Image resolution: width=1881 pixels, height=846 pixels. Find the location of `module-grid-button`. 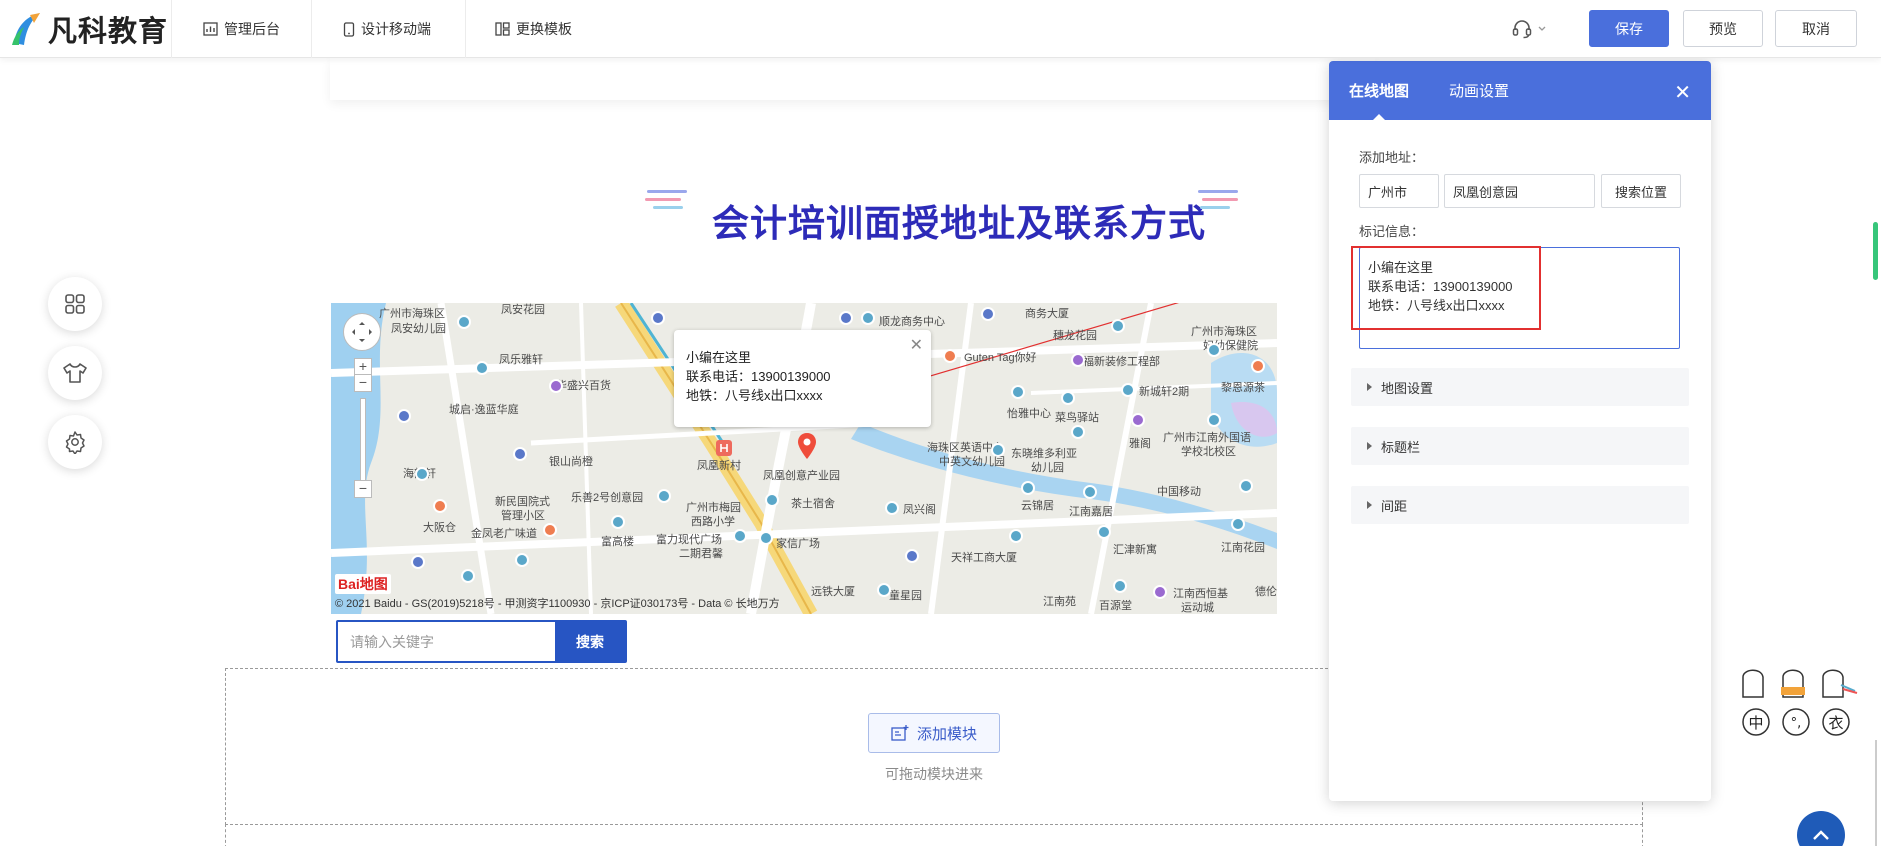

module-grid-button is located at coordinates (75, 304).